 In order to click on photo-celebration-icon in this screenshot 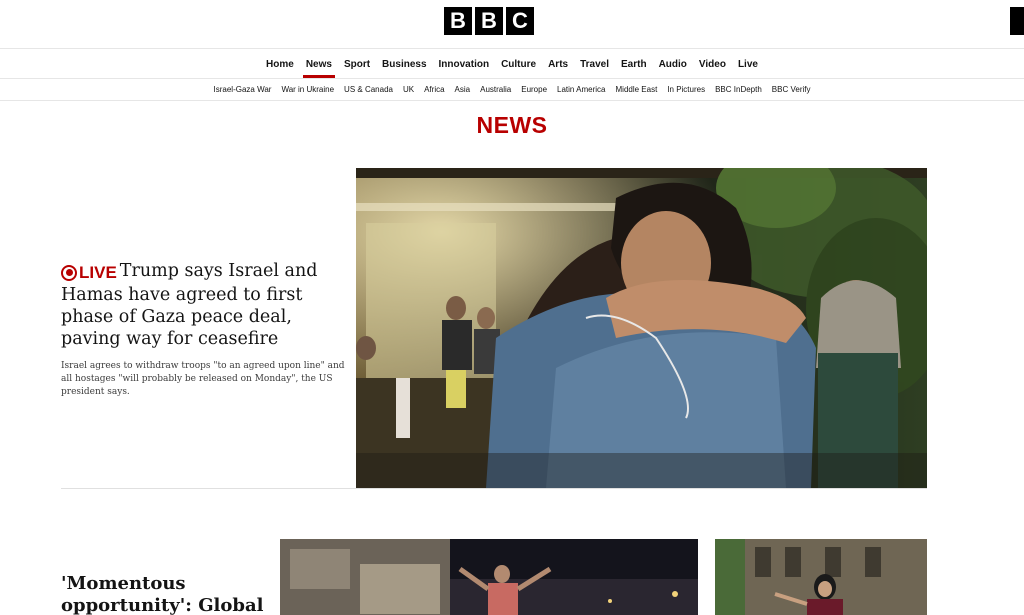, I will do `click(489, 577)`.